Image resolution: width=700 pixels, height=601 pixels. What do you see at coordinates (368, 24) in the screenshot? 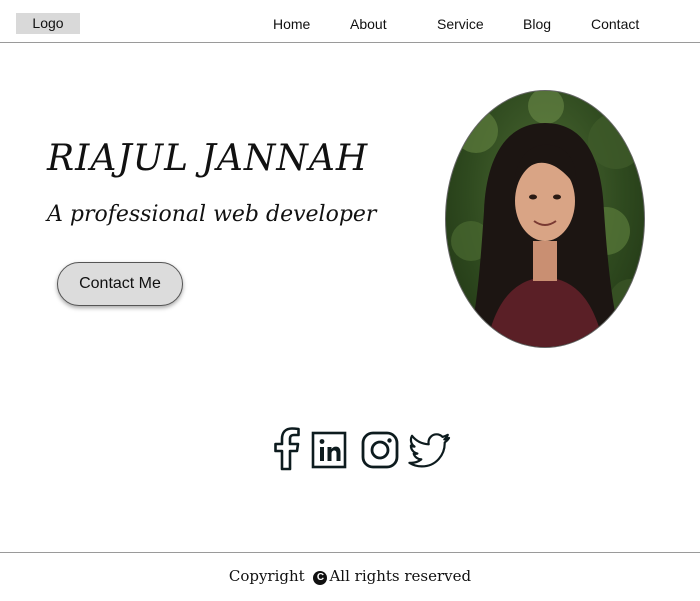
I see `nav-link-about: About` at bounding box center [368, 24].